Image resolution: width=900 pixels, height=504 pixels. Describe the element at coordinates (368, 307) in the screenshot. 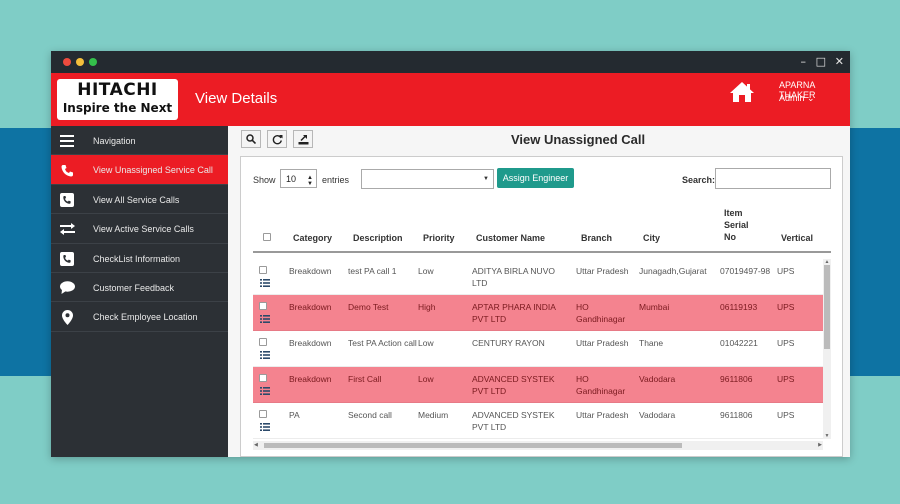

I see `cell-description: Demo Test` at that location.